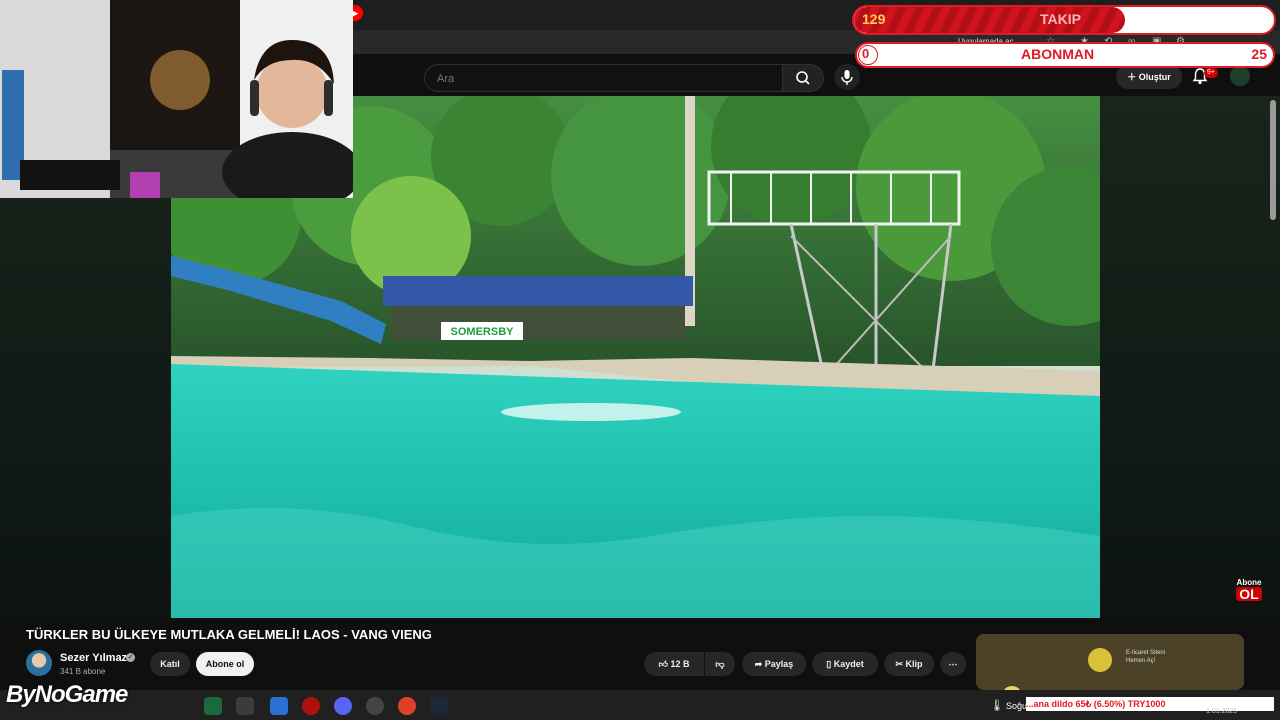 The height and width of the screenshot is (720, 1280). I want to click on subscribe-watermark: Abone OL, so click(1249, 589).